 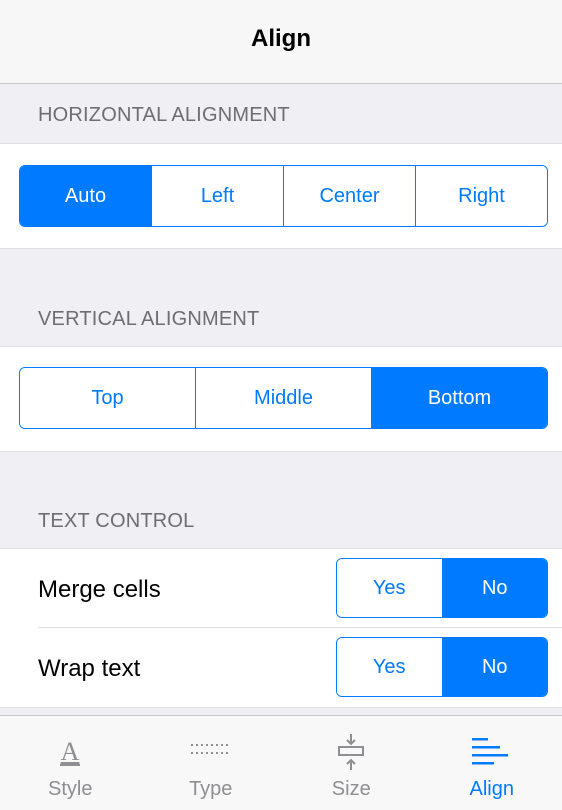 What do you see at coordinates (281, 39) in the screenshot?
I see `page-title: Align` at bounding box center [281, 39].